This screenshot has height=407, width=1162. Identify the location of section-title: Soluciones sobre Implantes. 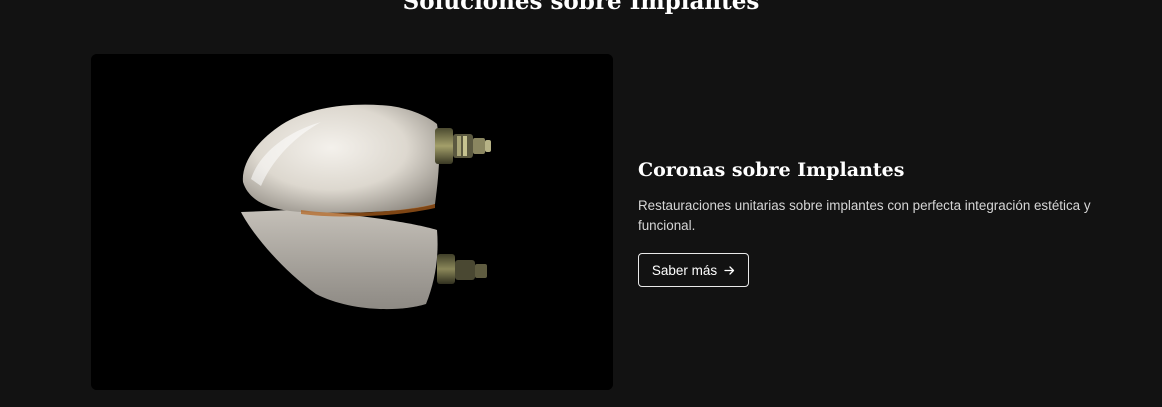
(581, 7).